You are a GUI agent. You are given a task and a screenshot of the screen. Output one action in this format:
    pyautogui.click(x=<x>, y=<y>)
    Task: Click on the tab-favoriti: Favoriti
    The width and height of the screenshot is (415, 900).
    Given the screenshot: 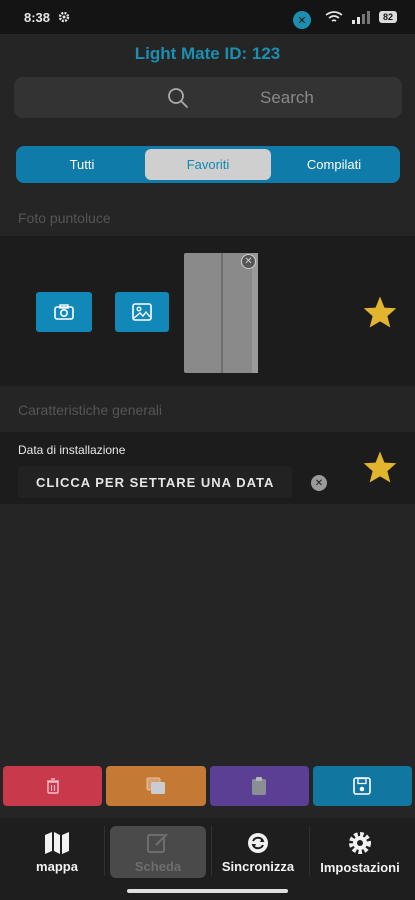 What is the action you would take?
    pyautogui.click(x=208, y=164)
    